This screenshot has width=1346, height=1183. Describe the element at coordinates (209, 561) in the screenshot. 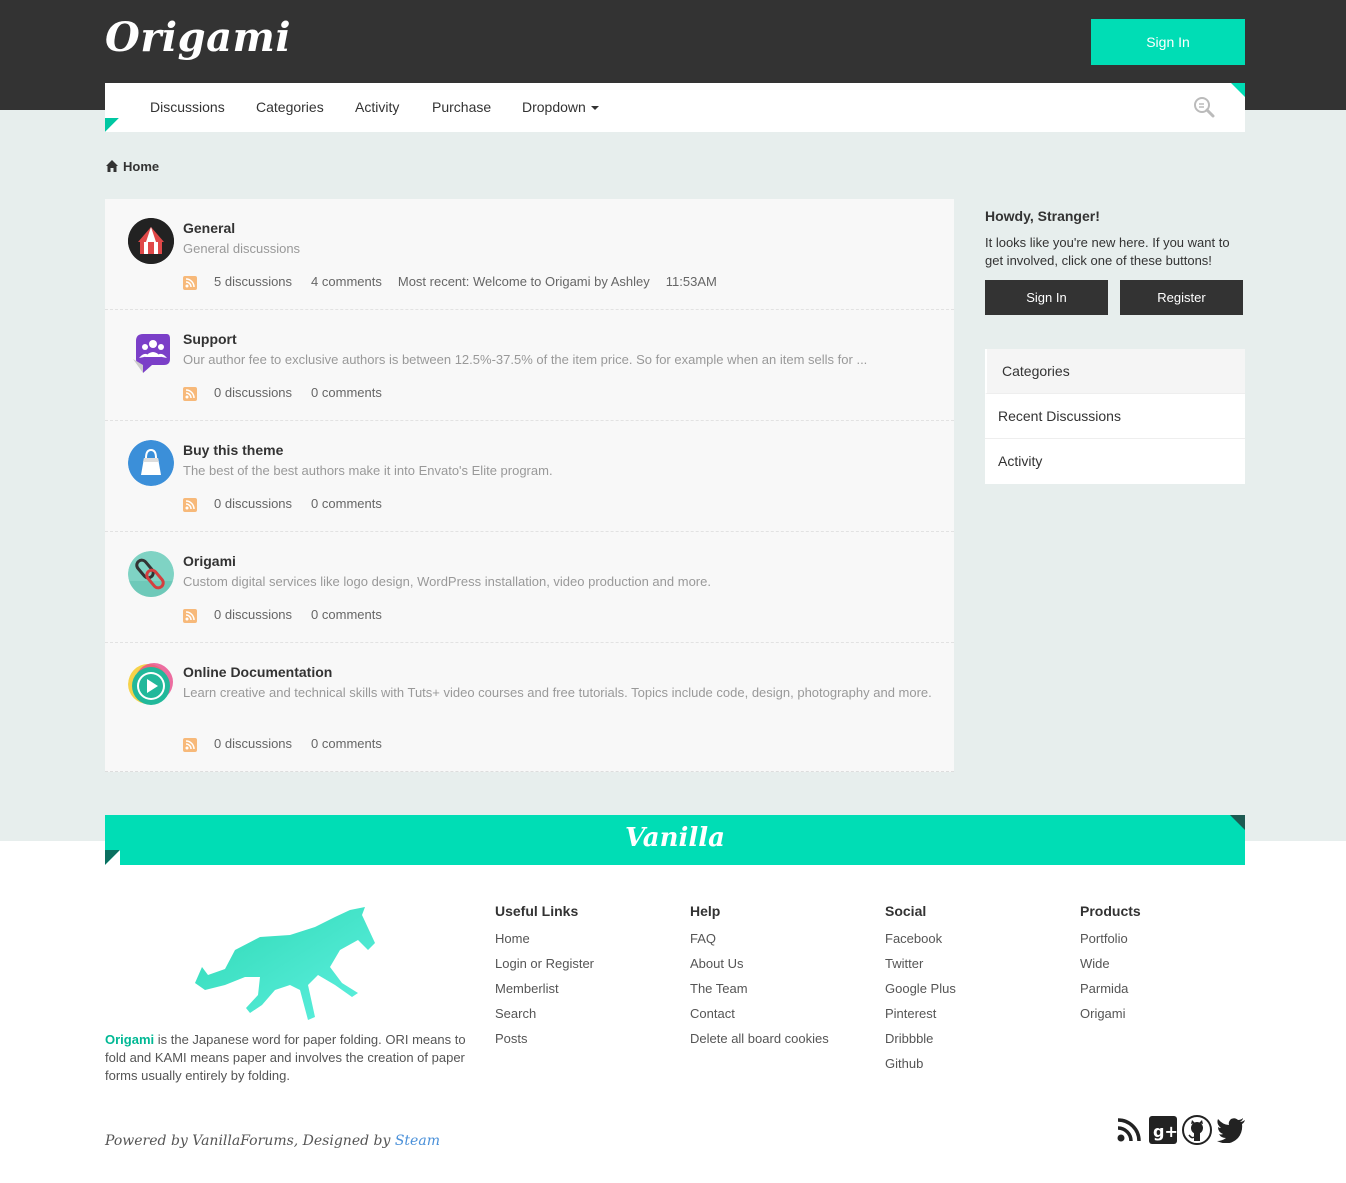

I see `category-title: Origami` at that location.